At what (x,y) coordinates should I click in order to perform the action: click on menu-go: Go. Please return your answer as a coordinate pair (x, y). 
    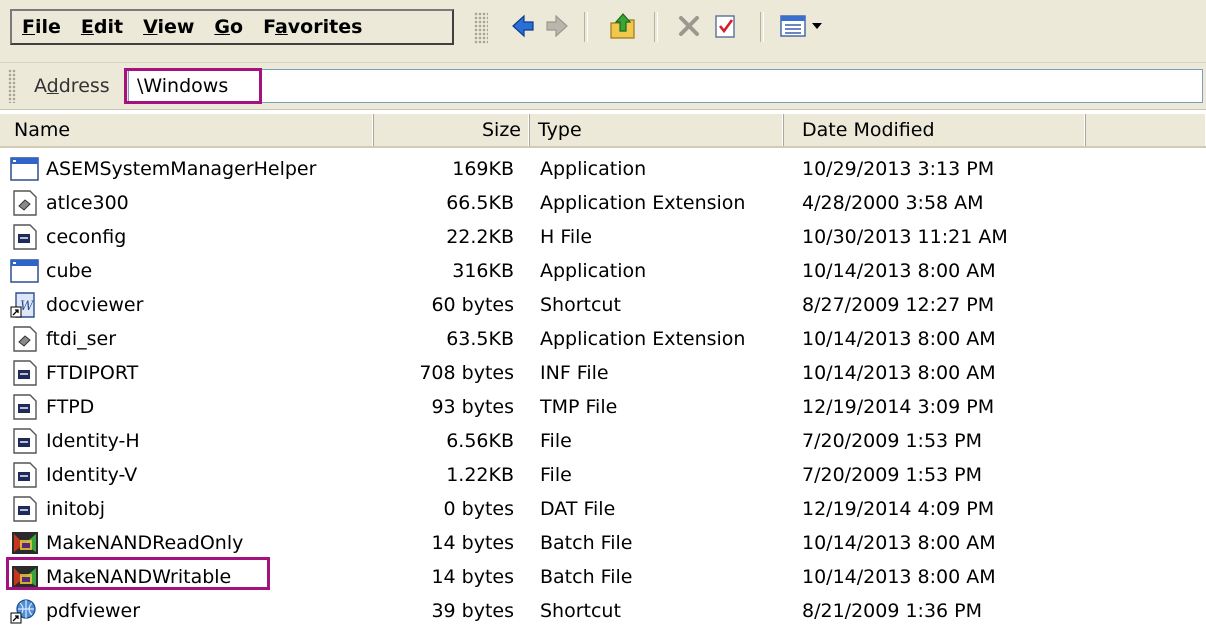
    Looking at the image, I should click on (228, 27).